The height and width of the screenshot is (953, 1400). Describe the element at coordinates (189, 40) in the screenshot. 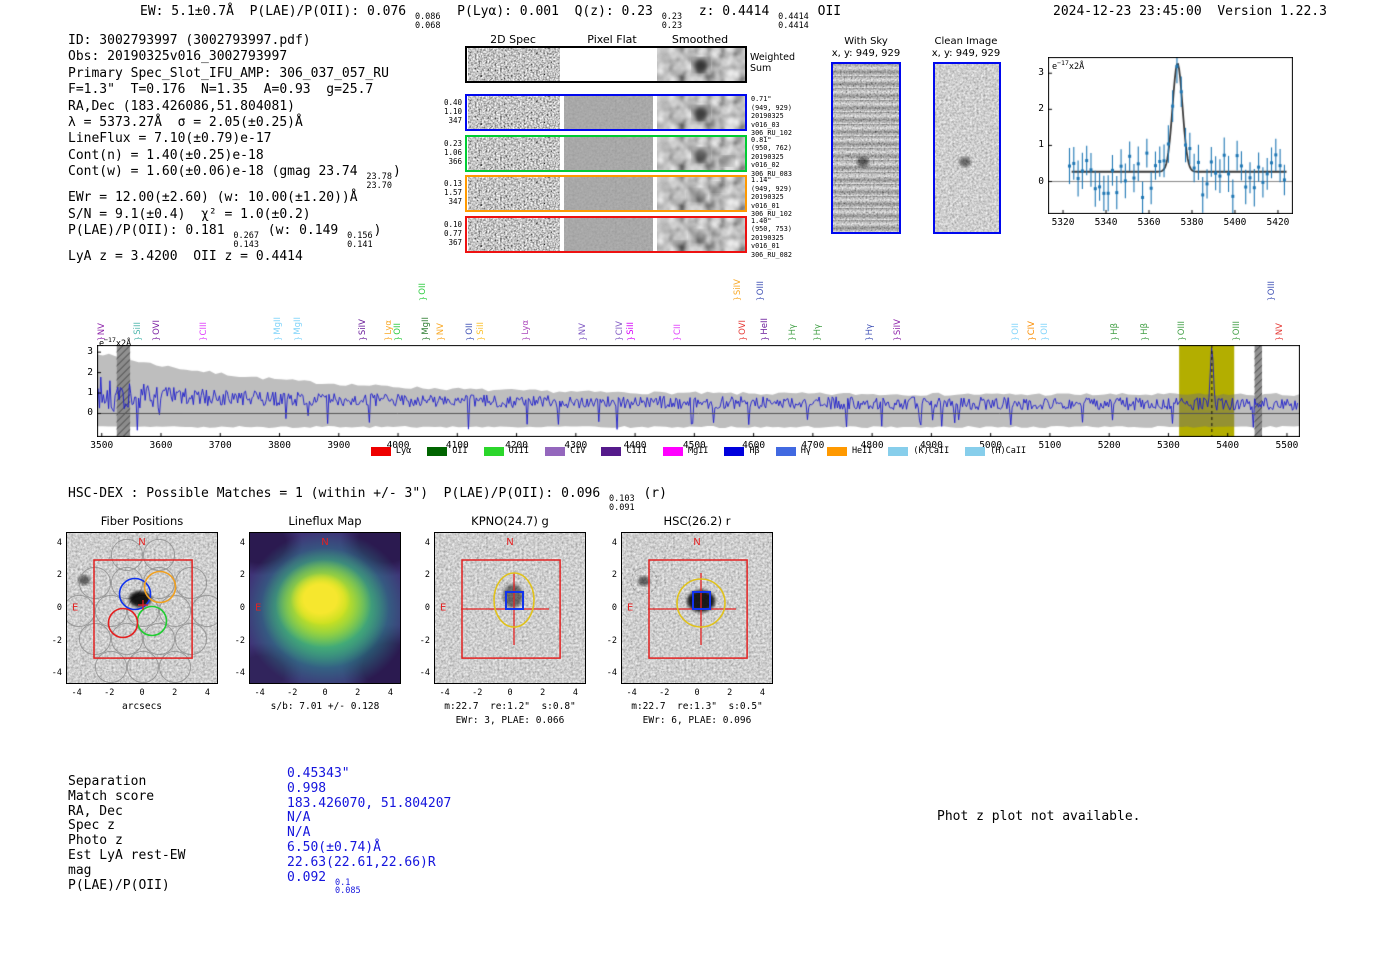

I see `text-segment: ID: 3002793997 (3002793997.pdf)` at that location.